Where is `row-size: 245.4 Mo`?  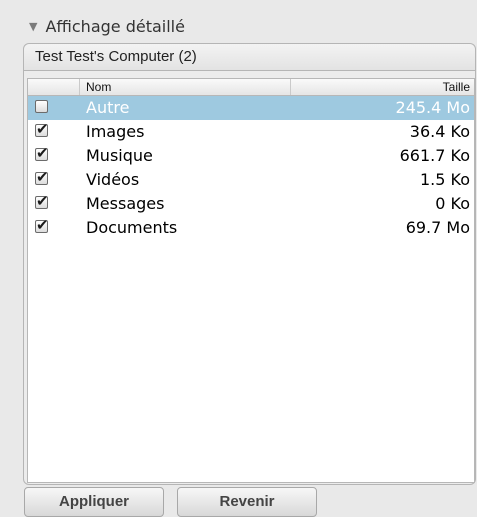
row-size: 245.4 Mo is located at coordinates (432, 107).